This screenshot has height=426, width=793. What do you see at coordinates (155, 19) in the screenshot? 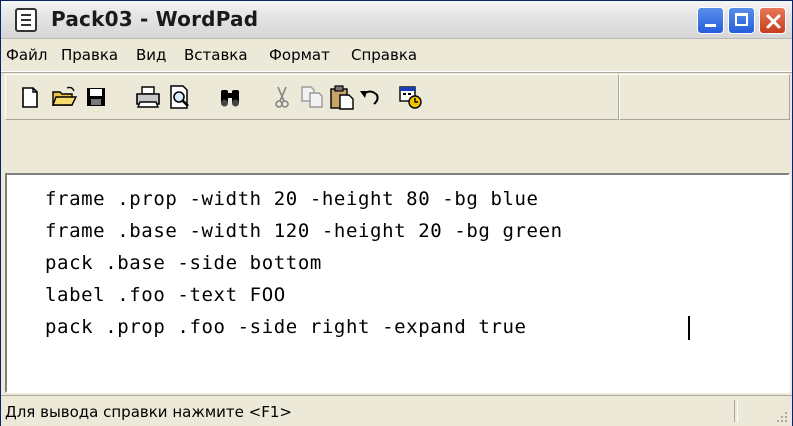
I see `window-title: Pack03 - WordPad` at bounding box center [155, 19].